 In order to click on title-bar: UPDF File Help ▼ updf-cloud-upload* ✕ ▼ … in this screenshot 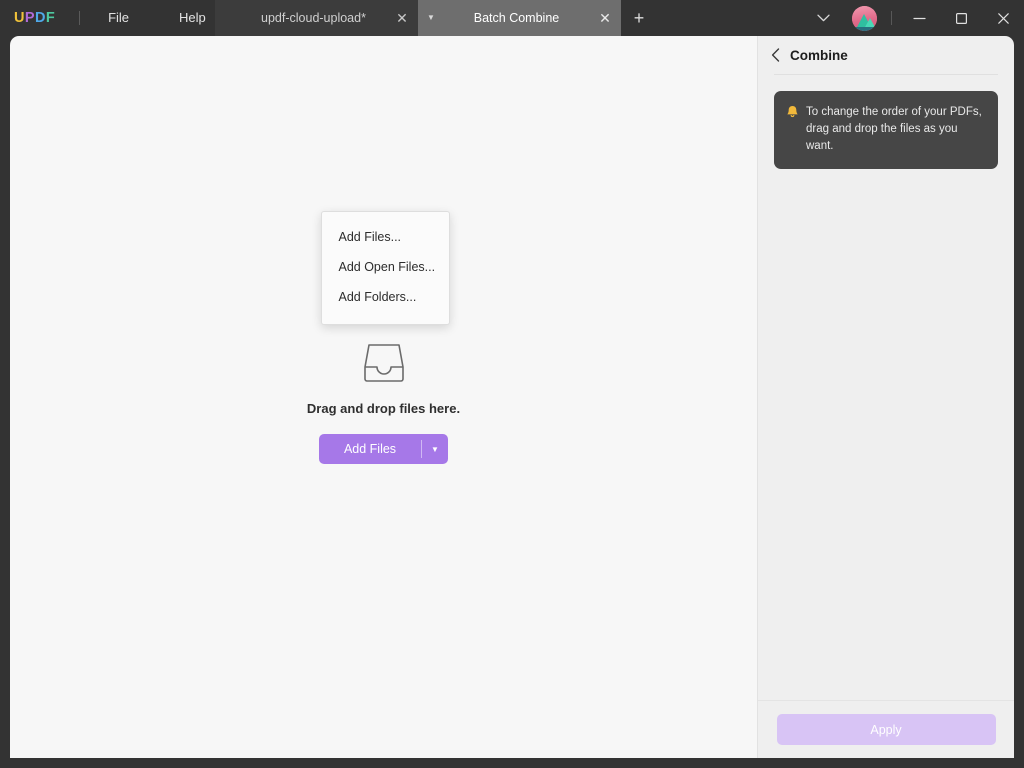, I will do `click(512, 18)`.